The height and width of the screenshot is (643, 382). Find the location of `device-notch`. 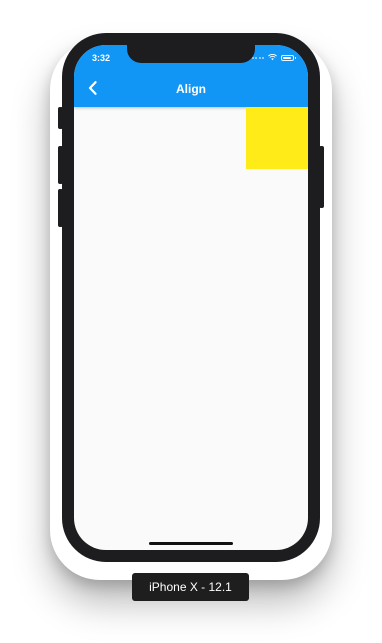

device-notch is located at coordinates (191, 54).